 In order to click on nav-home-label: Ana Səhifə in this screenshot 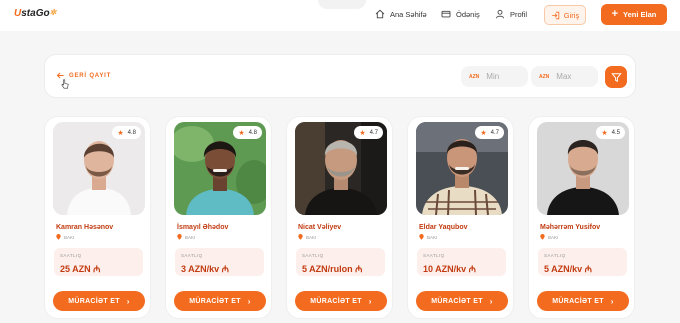, I will do `click(408, 14)`.